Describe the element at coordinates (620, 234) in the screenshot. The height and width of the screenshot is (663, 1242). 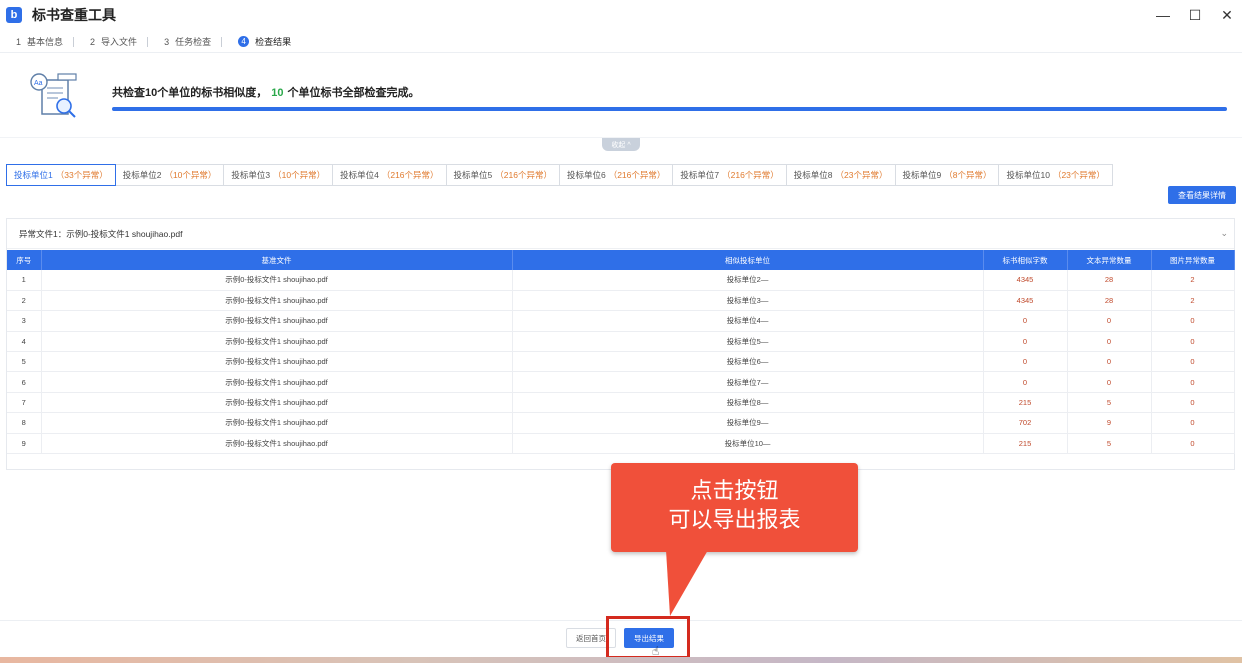
I see `file-header: 异常文件1：示例0-投标文件1 shoujihao.pdf ⌄` at that location.